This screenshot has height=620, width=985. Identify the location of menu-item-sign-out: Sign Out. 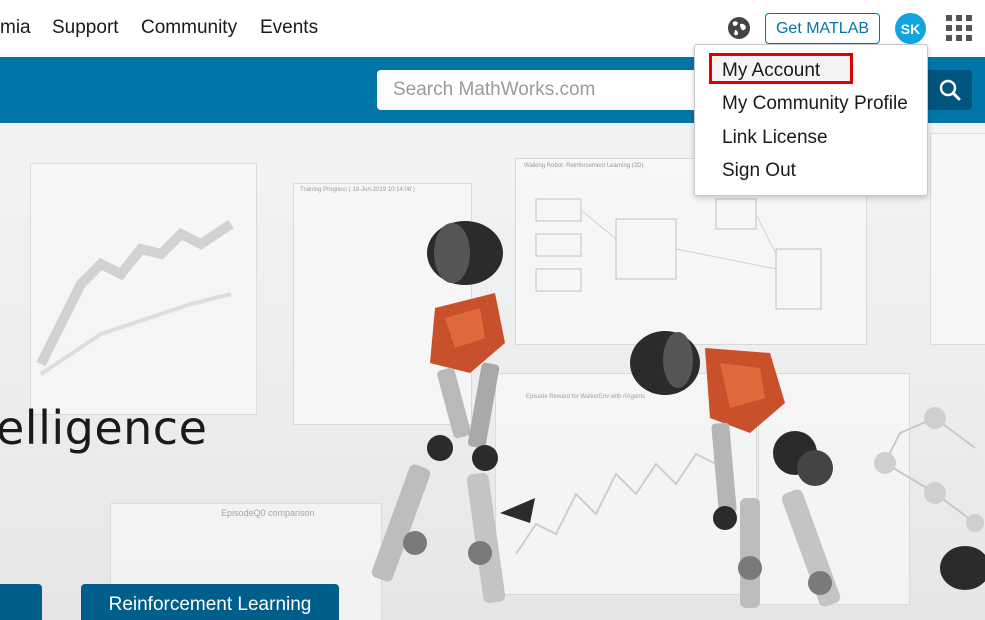
(759, 171).